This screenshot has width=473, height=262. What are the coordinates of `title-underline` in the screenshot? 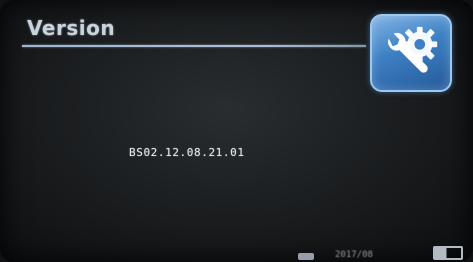 It's located at (194, 46).